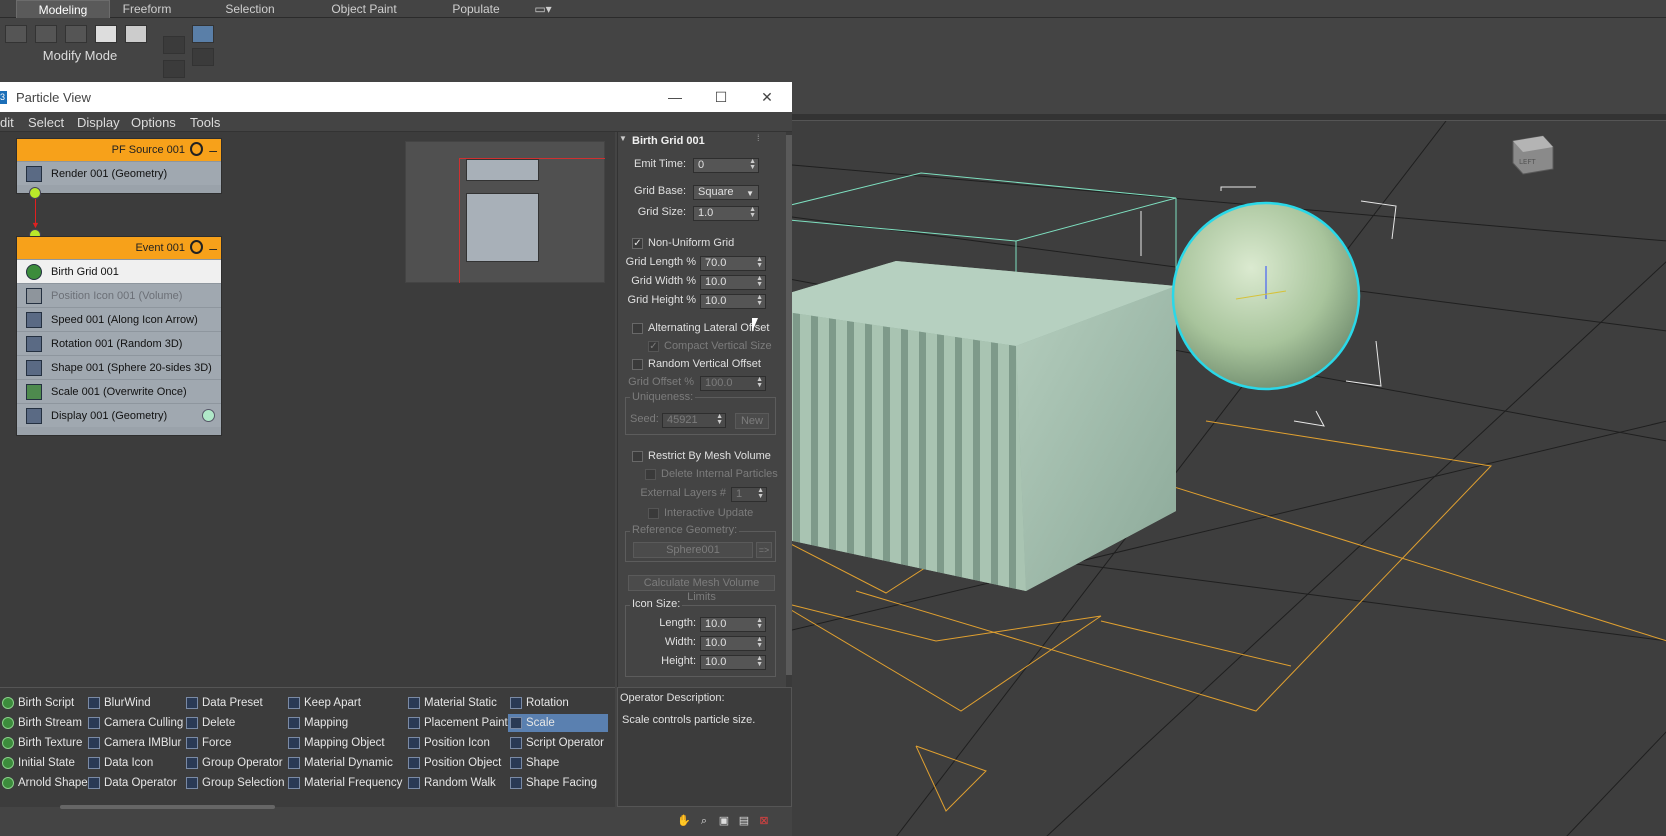 The image size is (1666, 836). I want to click on rollout-title: Birth Grid 001, so click(668, 141).